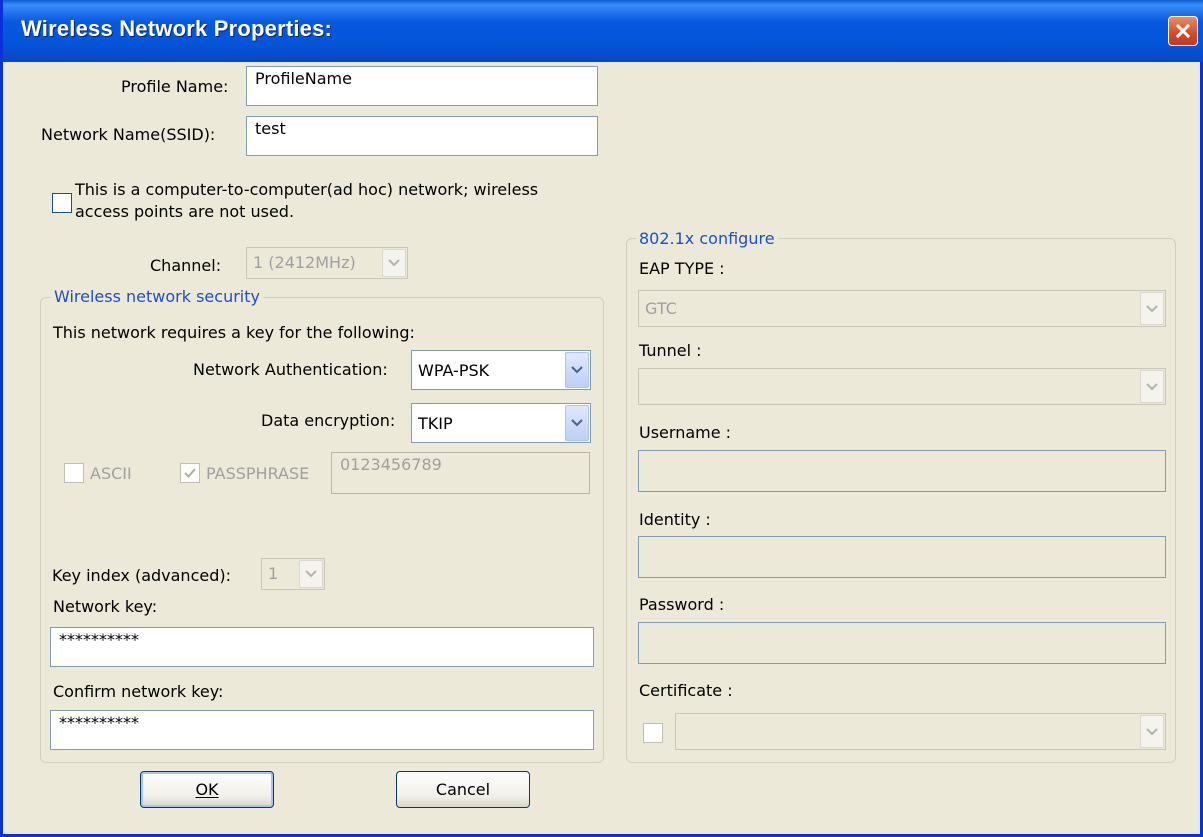 The image size is (1203, 837). What do you see at coordinates (422, 136) in the screenshot?
I see `ssid-input: test` at bounding box center [422, 136].